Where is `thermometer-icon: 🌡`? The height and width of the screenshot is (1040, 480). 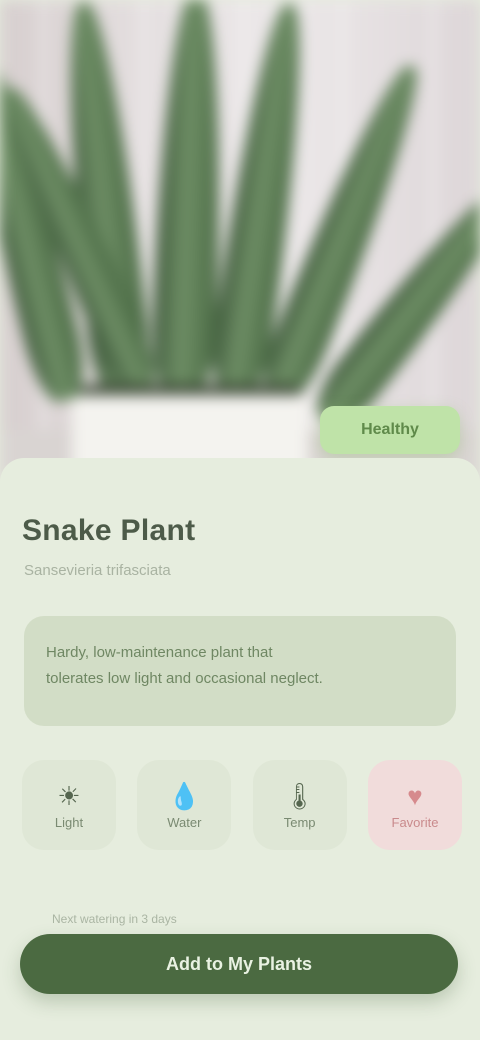
thermometer-icon: 🌡 is located at coordinates (300, 795).